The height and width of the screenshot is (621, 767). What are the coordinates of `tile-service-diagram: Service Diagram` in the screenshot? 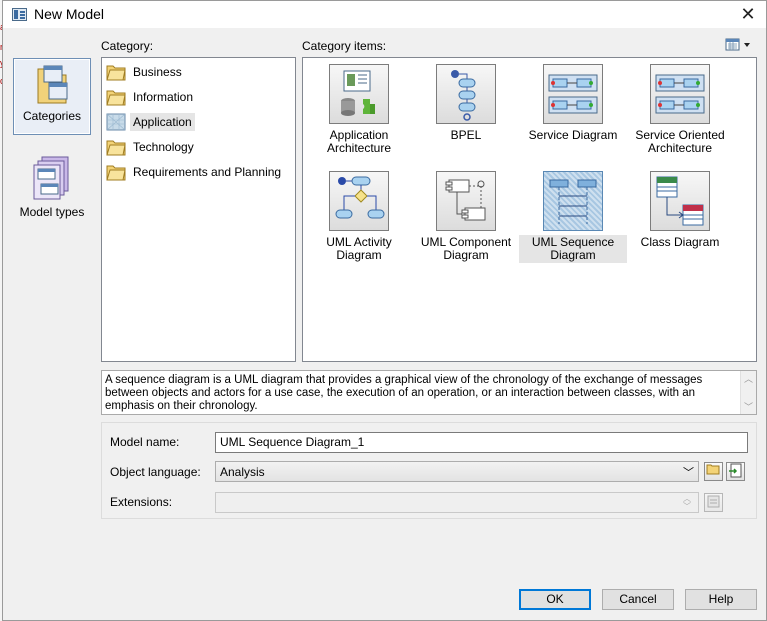 It's located at (573, 103).